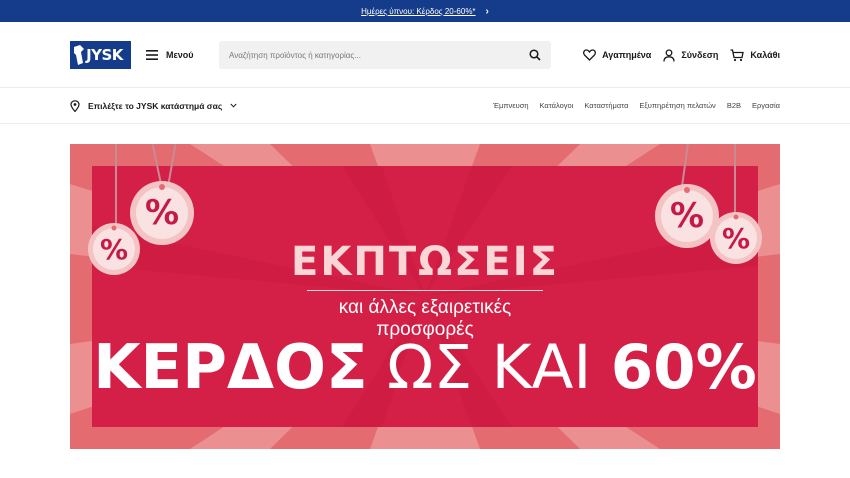  What do you see at coordinates (79, 54) in the screenshot?
I see `bird-icon` at bounding box center [79, 54].